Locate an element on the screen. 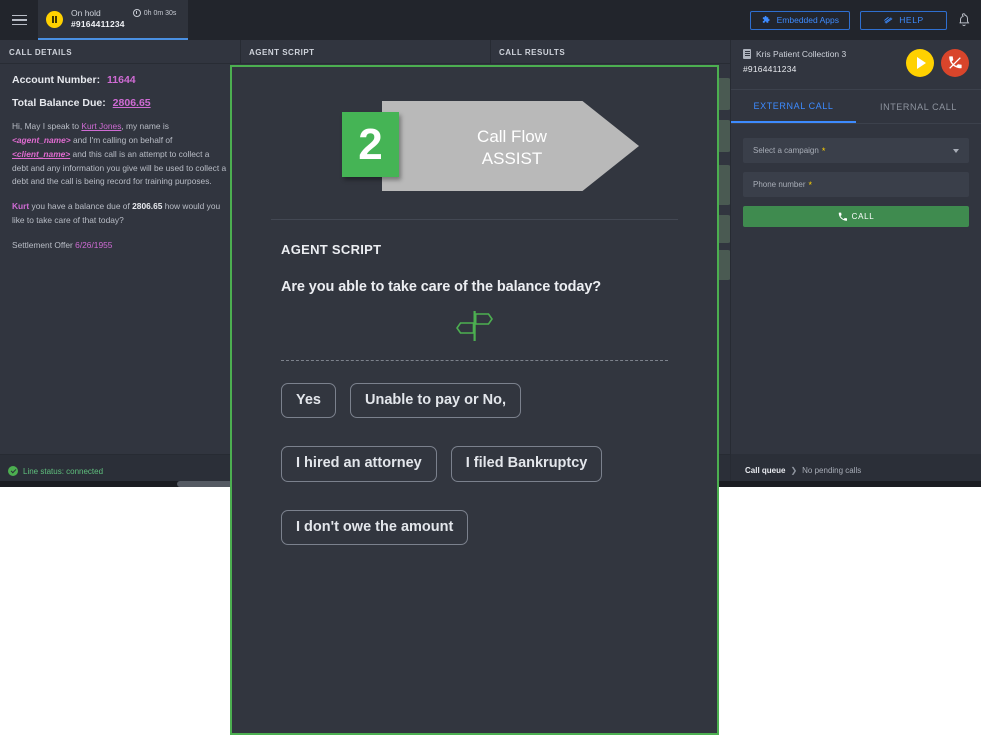 The height and width of the screenshot is (735, 981). account-number-row: Account Number: 11644 is located at coordinates (120, 80).